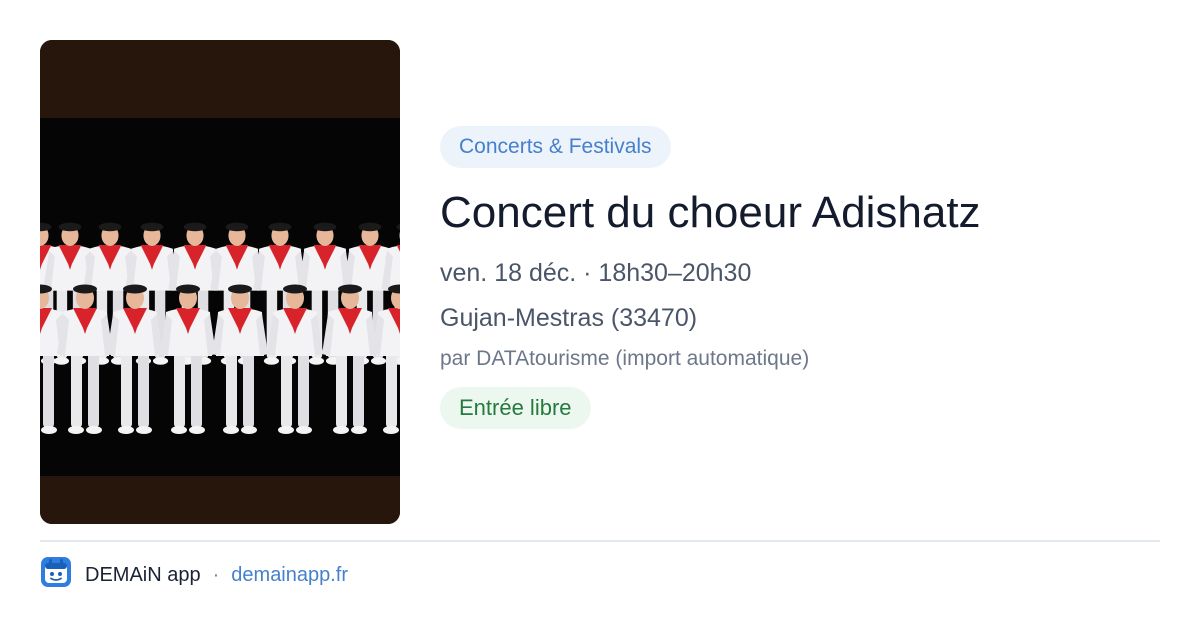 This screenshot has width=1200, height=630. I want to click on demain-app-logo-icon, so click(56, 575).